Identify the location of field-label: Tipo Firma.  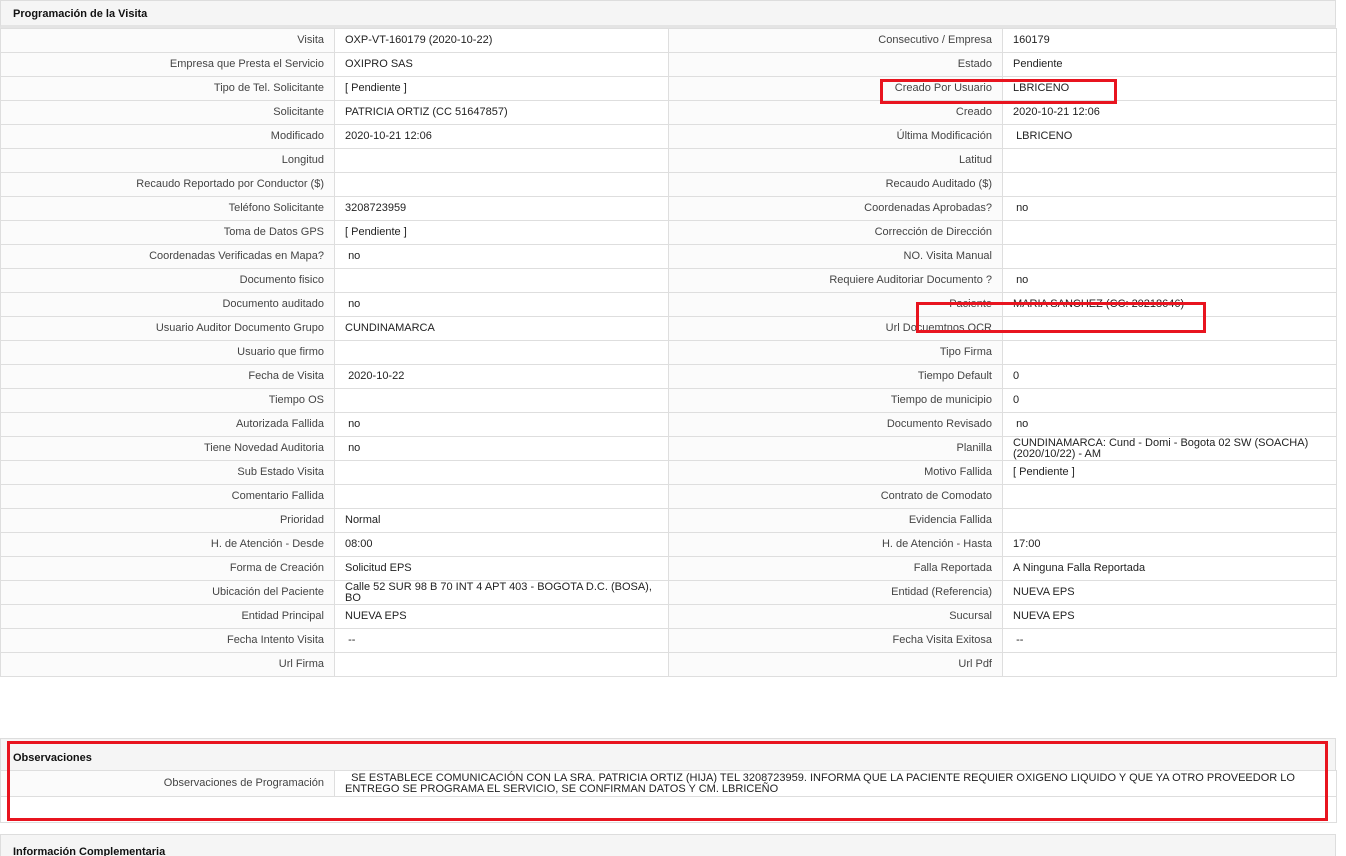
(835, 352).